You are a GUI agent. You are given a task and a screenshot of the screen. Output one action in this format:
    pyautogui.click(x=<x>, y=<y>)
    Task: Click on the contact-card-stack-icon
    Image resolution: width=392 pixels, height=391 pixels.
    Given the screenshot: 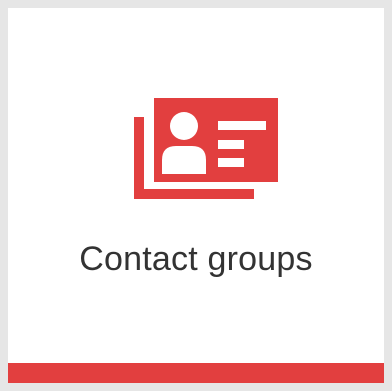 What is the action you would take?
    pyautogui.click(x=206, y=148)
    